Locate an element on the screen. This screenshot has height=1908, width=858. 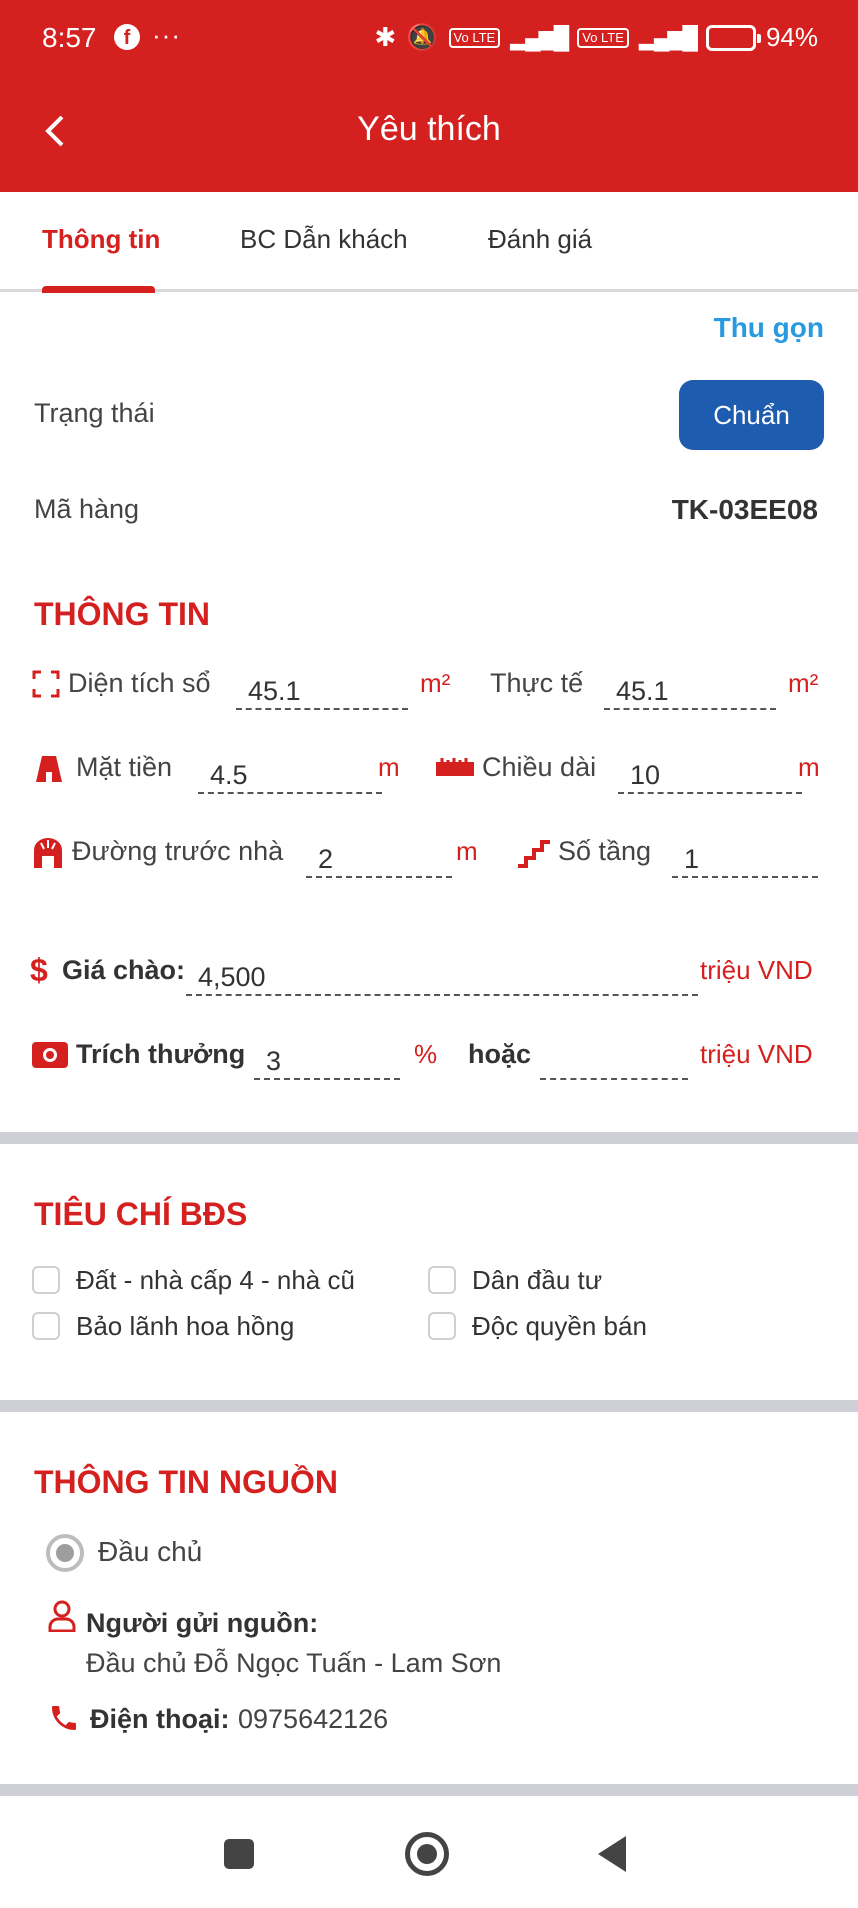
code-value: TK-03EE08 is located at coordinates (744, 509).